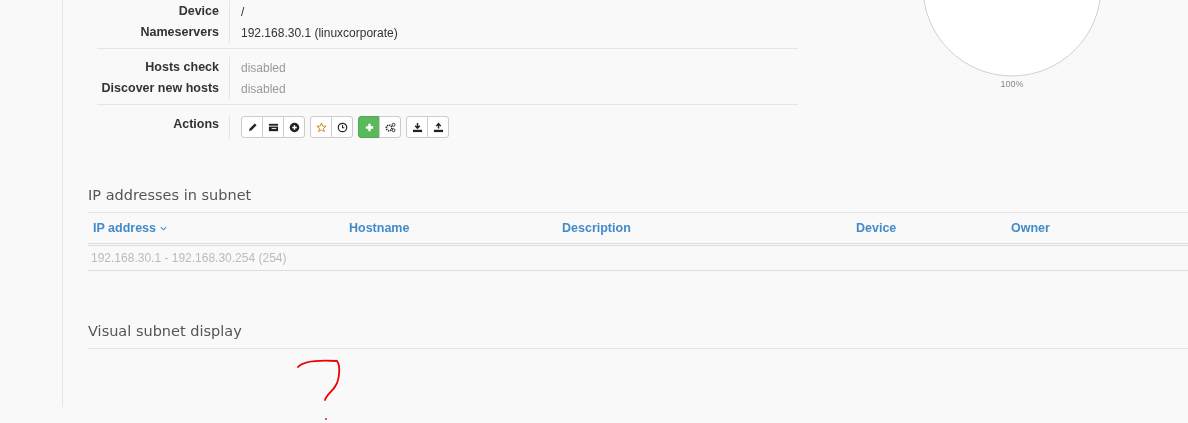  I want to click on download-button, so click(417, 127).